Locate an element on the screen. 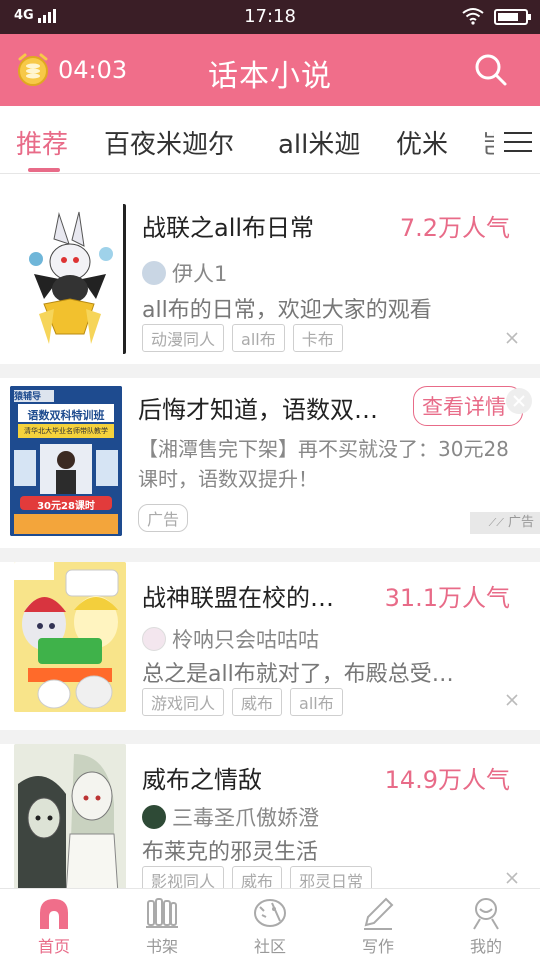 The width and height of the screenshot is (540, 960). nav-profile: 我的 is located at coordinates (486, 924).